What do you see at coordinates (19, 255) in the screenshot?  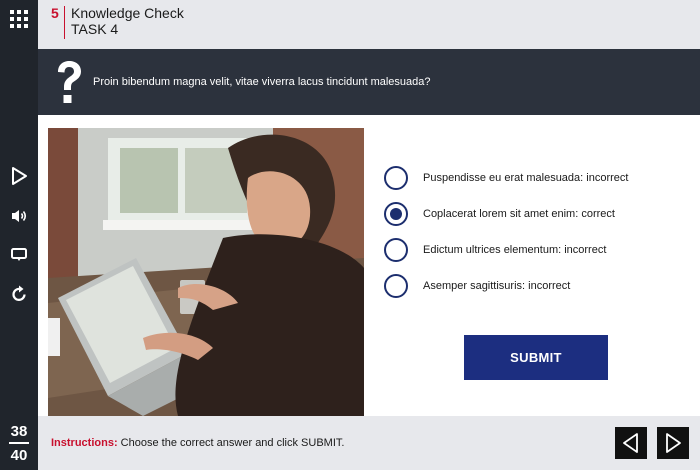 I see `captions-icon` at bounding box center [19, 255].